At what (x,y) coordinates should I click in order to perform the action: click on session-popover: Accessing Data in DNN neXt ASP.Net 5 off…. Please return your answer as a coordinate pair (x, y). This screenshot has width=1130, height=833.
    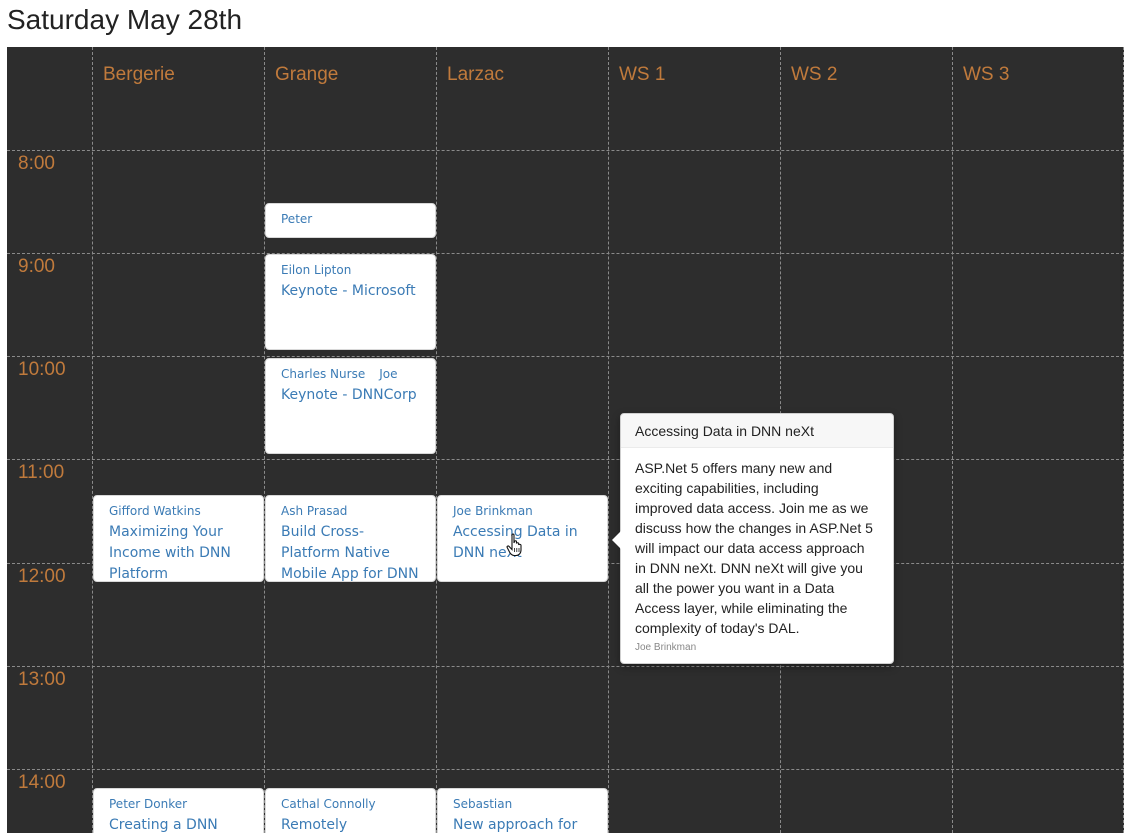
    Looking at the image, I should click on (753, 538).